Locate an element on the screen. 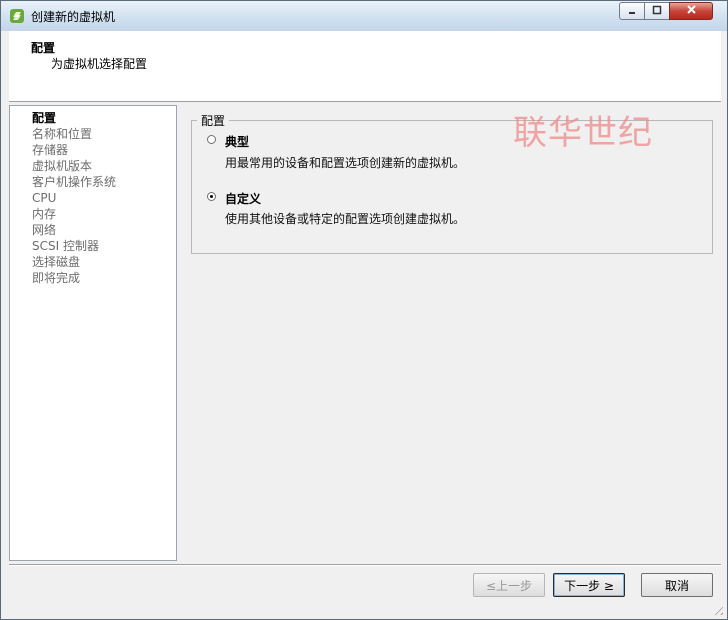  page-subtitle: 为虚拟机选择配置 is located at coordinates (99, 64).